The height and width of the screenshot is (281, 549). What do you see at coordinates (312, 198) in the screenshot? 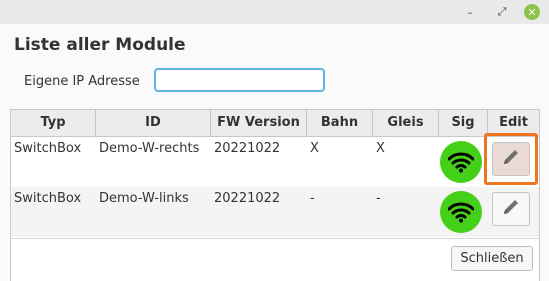
I see `cell-bahn: -` at bounding box center [312, 198].